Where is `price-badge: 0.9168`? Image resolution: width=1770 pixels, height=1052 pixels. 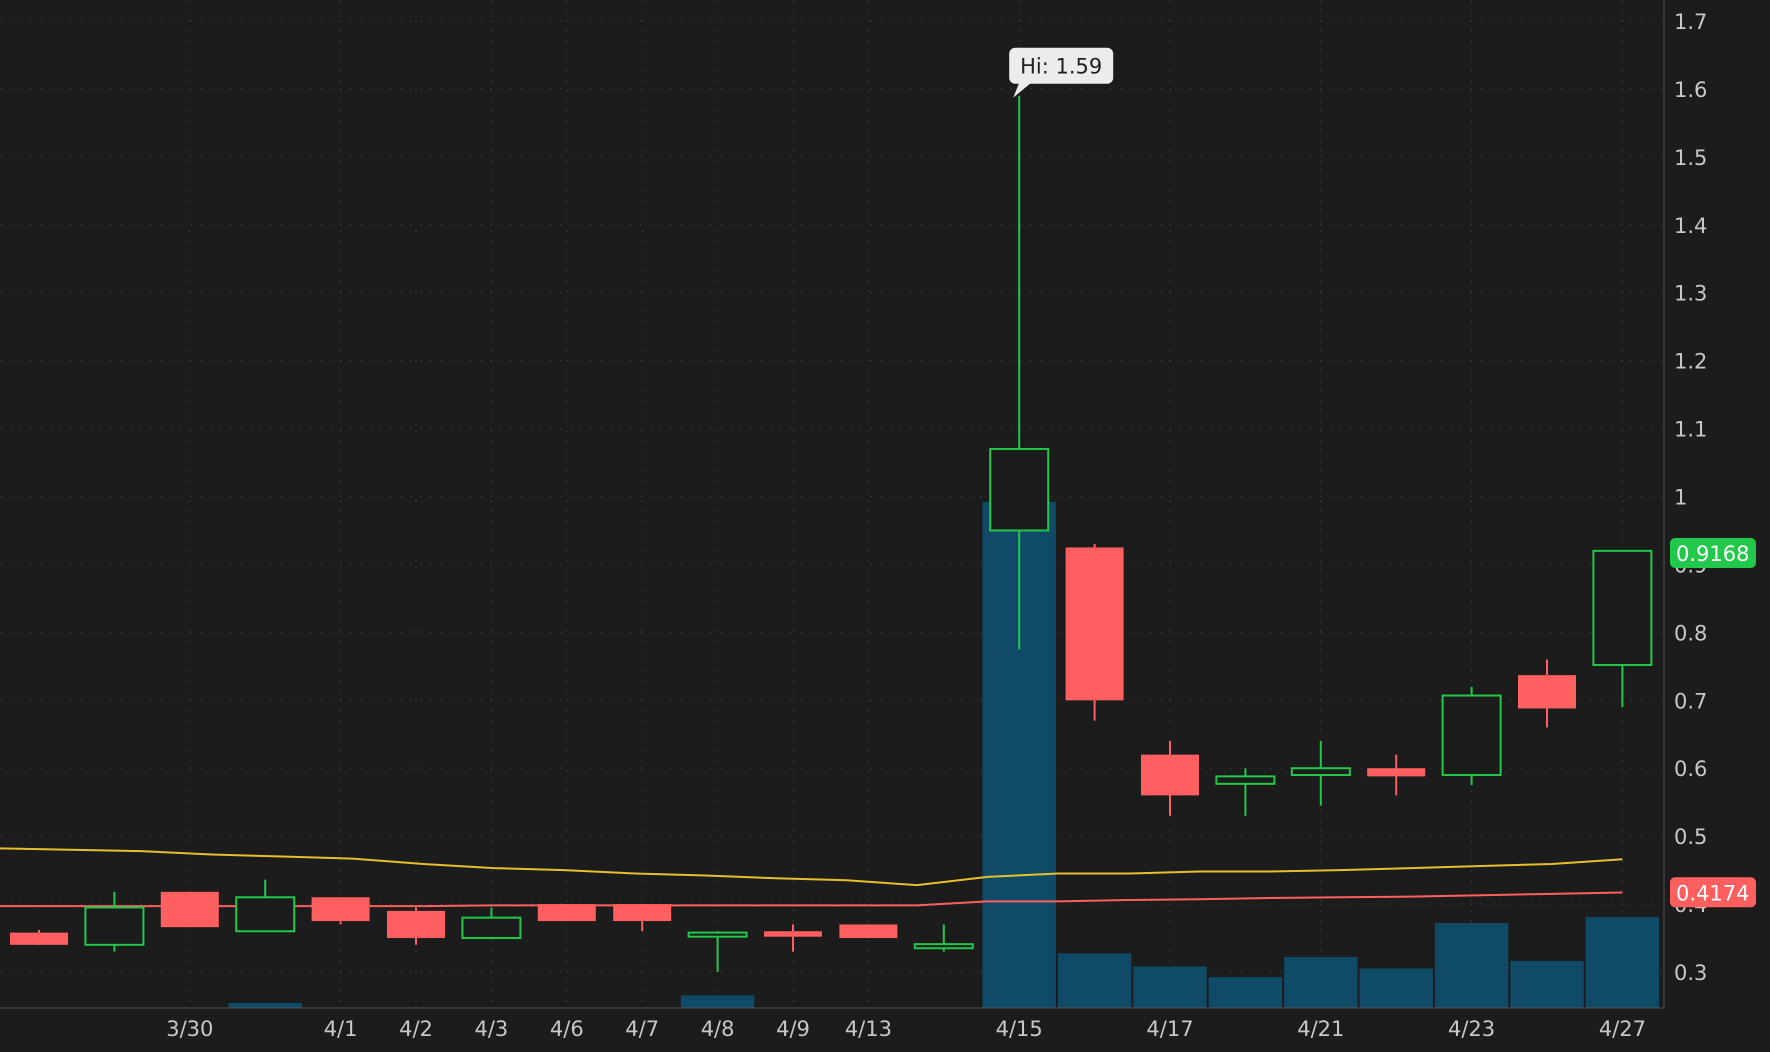 price-badge: 0.9168 is located at coordinates (1713, 553).